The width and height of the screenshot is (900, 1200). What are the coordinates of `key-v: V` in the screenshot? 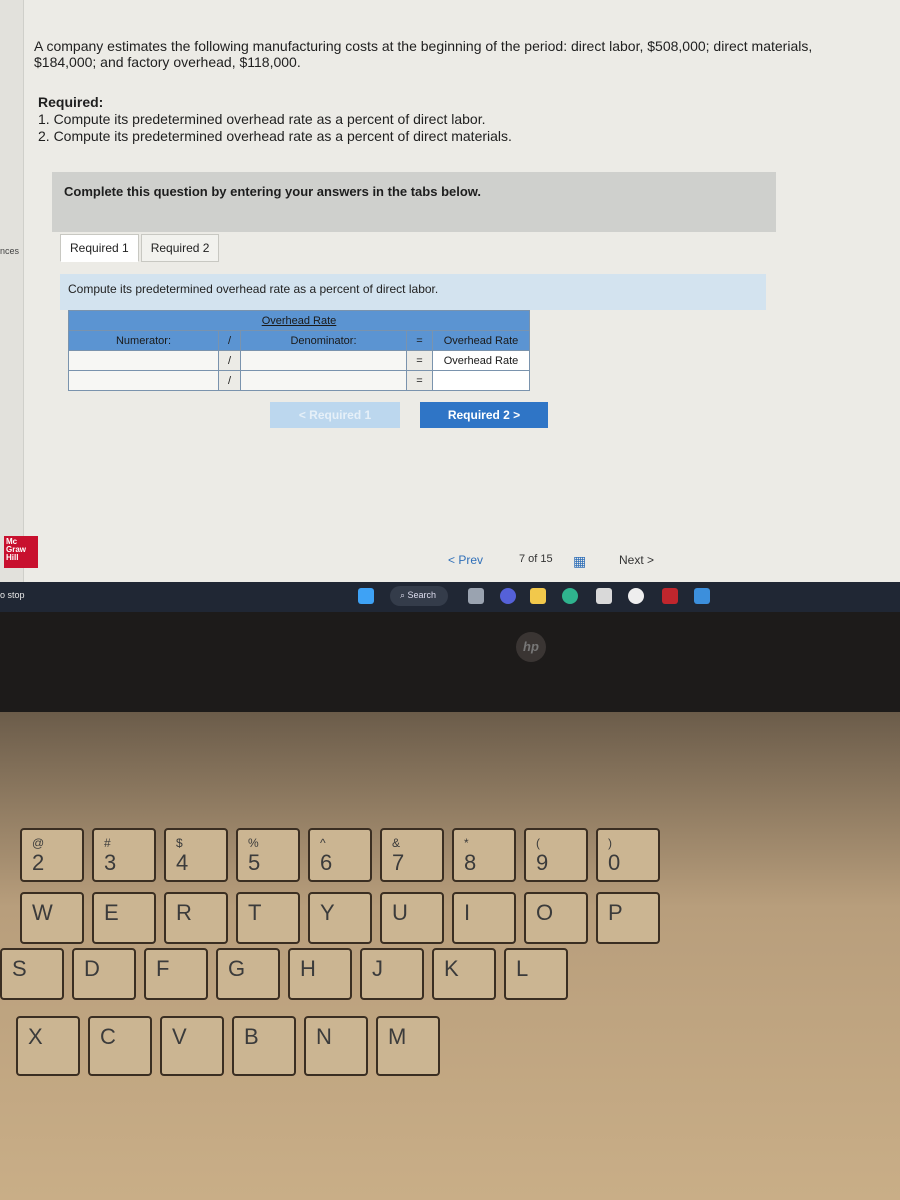 It's located at (192, 1046).